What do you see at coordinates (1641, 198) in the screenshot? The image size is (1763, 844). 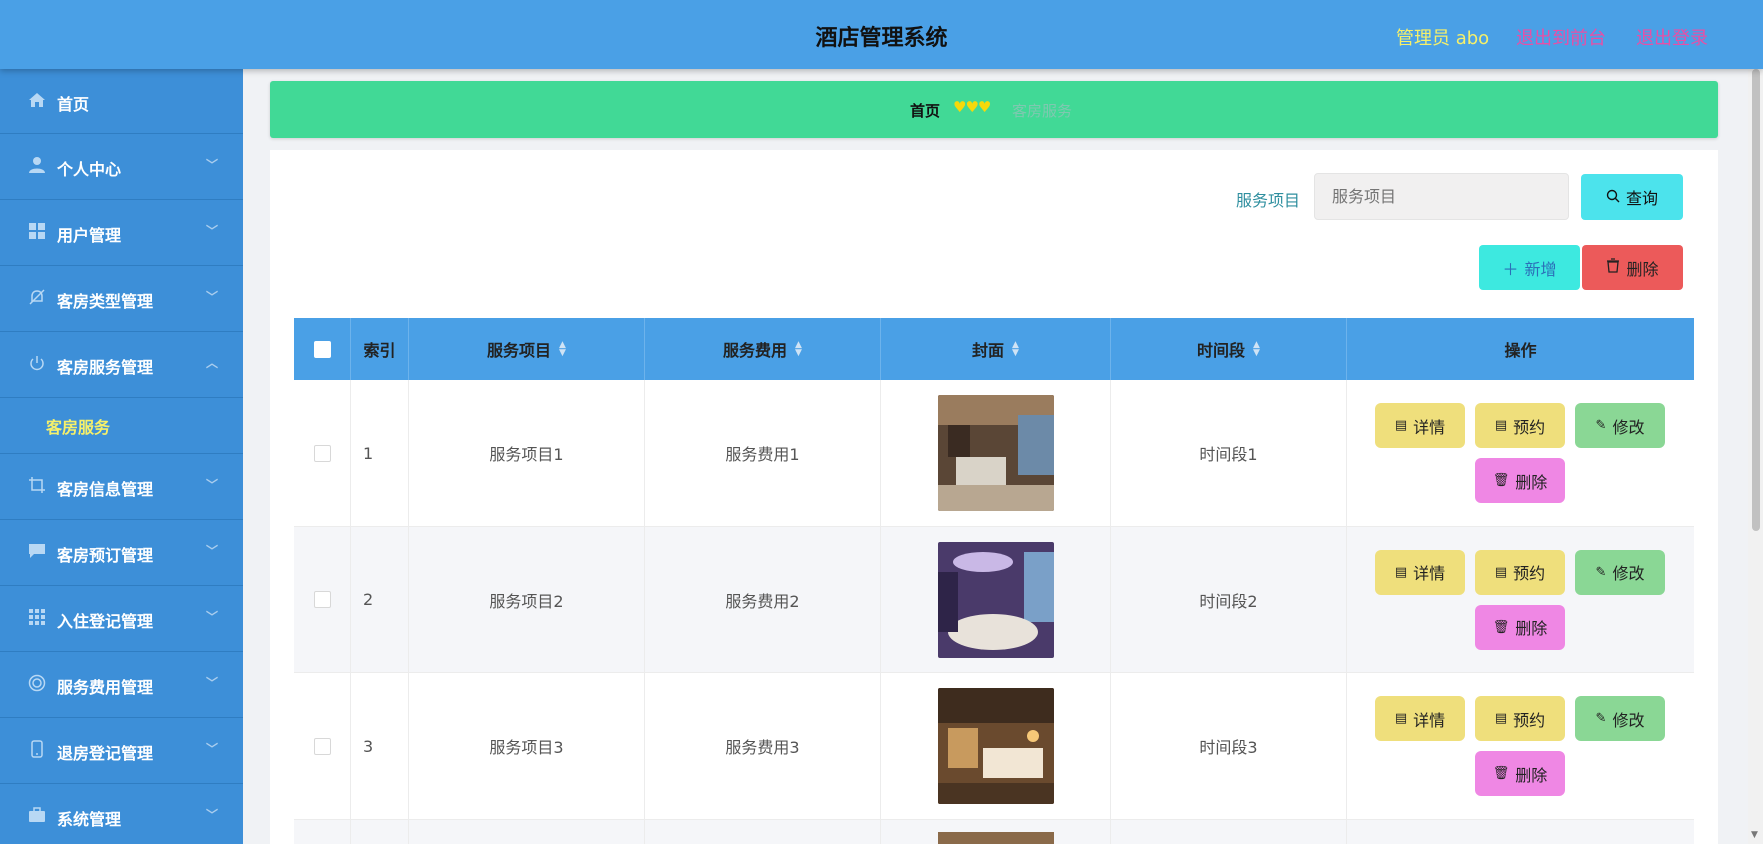 I see `query-button-label: 查询` at bounding box center [1641, 198].